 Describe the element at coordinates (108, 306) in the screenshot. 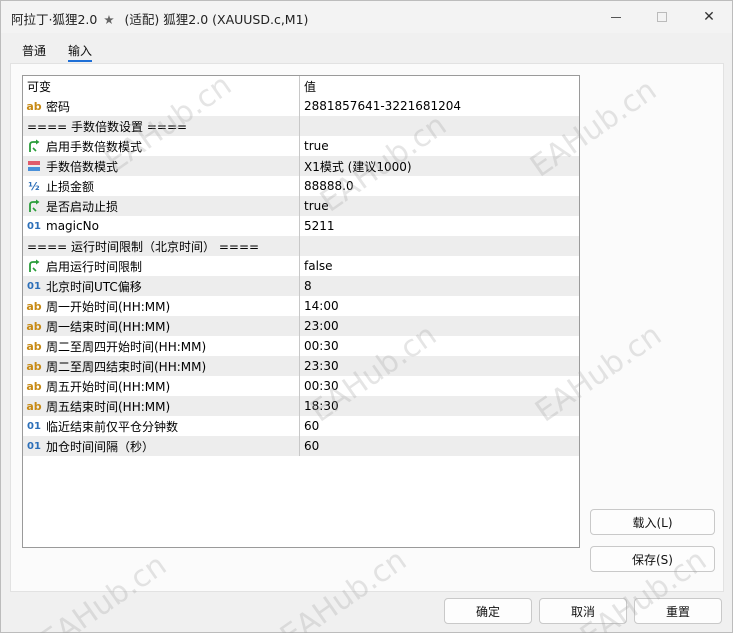

I see `parameter-name: 周一开始时间(HH:MM)` at that location.